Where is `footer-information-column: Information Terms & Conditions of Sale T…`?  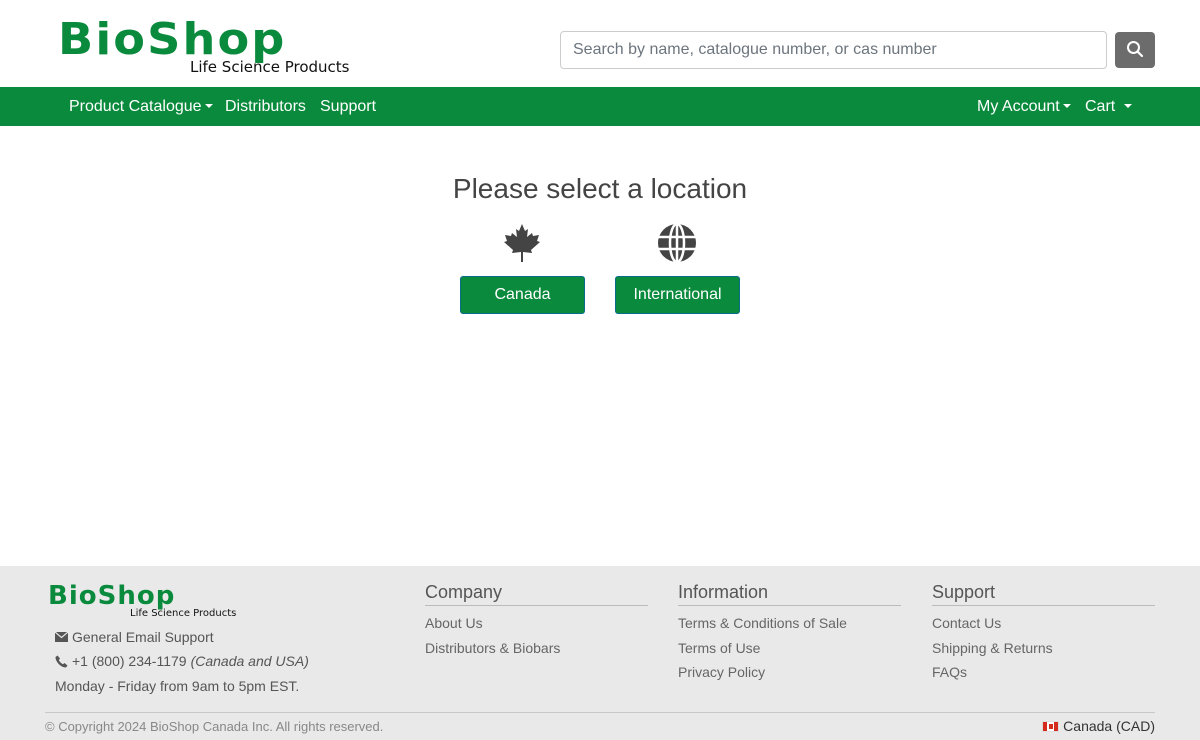 footer-information-column: Information Terms & Conditions of Sale T… is located at coordinates (789, 631).